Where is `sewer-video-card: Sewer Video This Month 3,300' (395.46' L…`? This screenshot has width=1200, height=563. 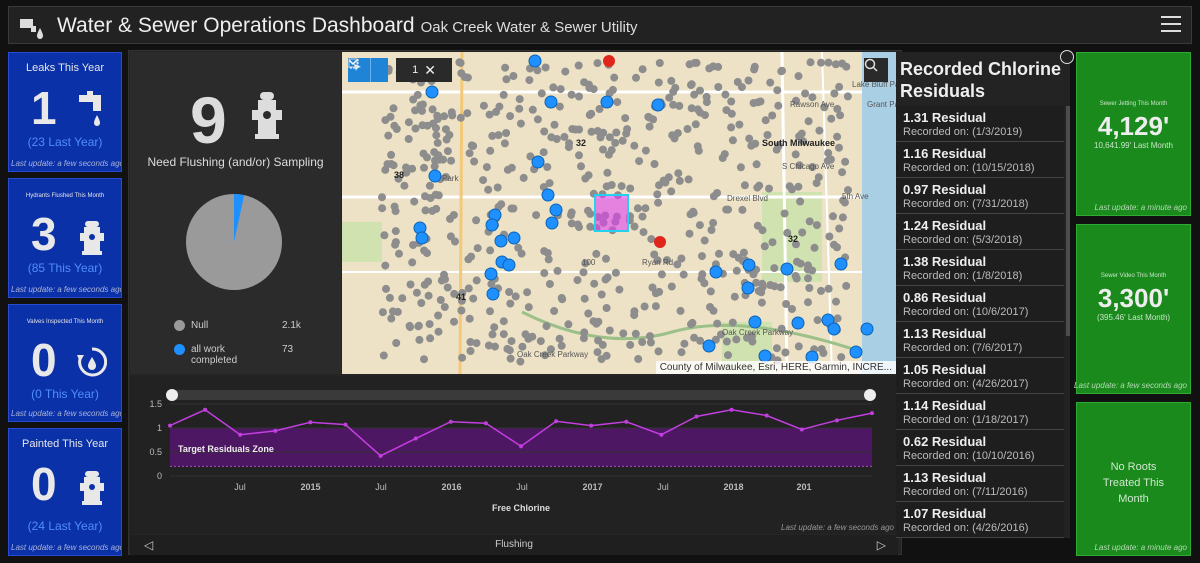 sewer-video-card: Sewer Video This Month 3,300' (395.46' L… is located at coordinates (1132, 309).